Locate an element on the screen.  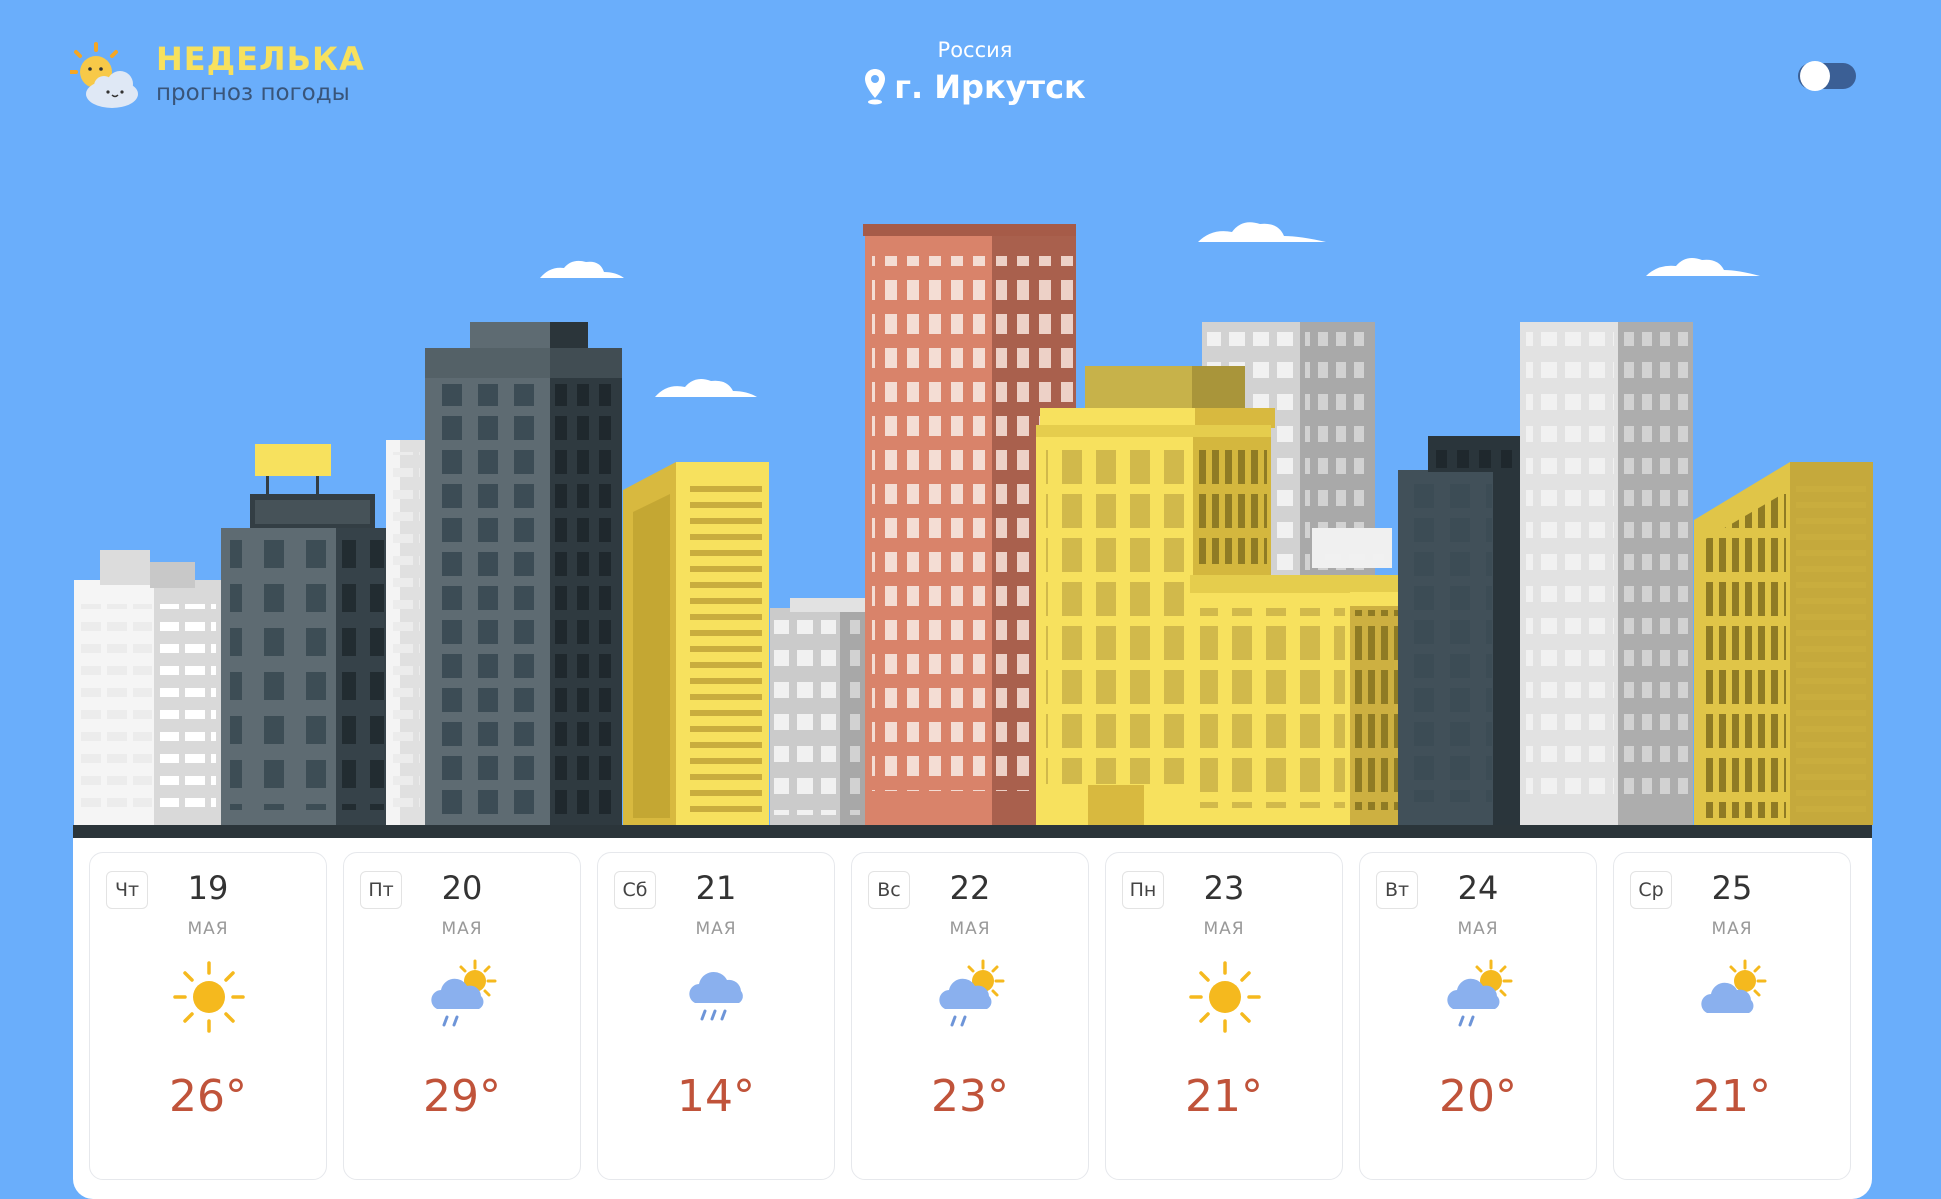
day-number: 25 is located at coordinates (1732, 888).